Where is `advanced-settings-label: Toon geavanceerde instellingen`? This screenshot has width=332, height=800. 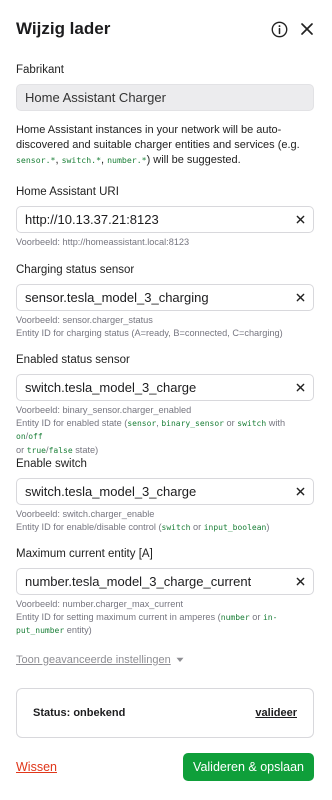 advanced-settings-label: Toon geavanceerde instellingen is located at coordinates (93, 660).